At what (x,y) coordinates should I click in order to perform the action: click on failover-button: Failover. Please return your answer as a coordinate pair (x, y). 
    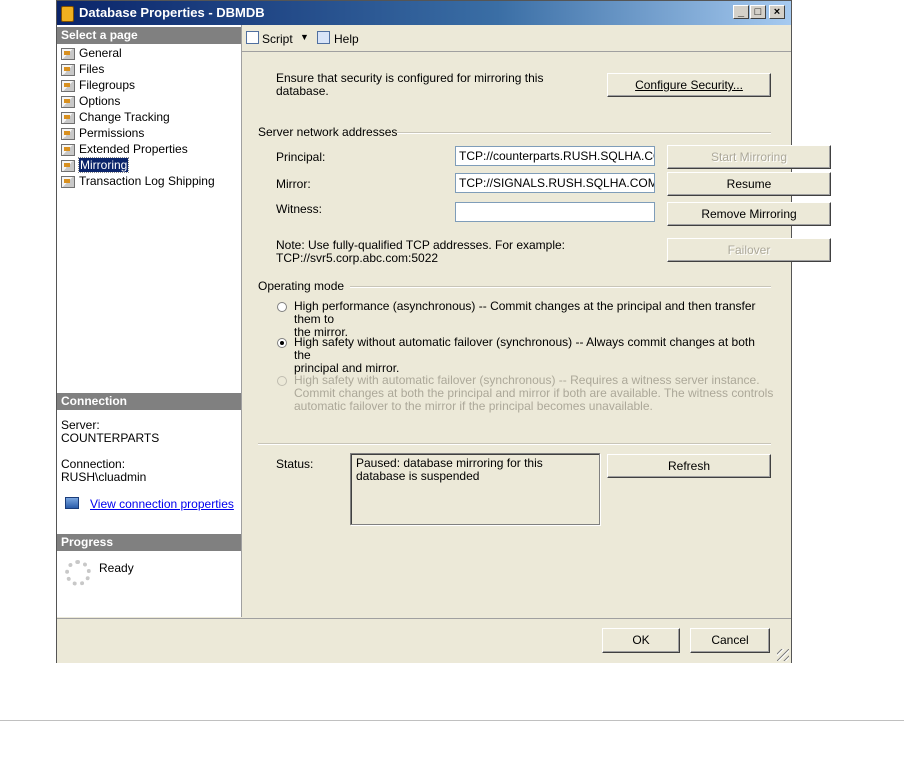
    Looking at the image, I should click on (749, 250).